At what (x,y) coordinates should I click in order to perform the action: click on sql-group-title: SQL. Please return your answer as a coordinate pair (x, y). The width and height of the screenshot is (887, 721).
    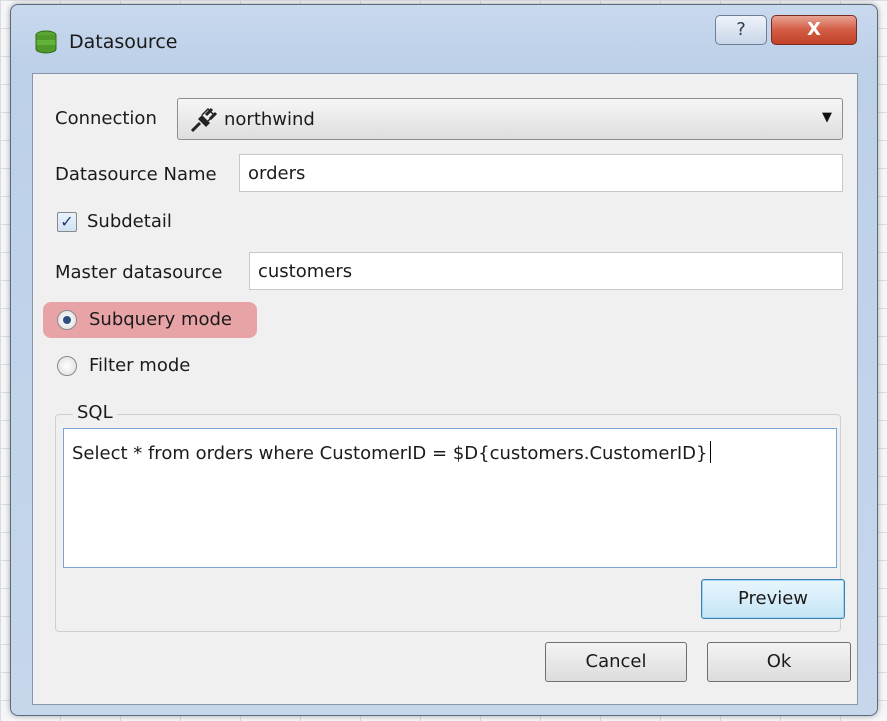
    Looking at the image, I should click on (95, 412).